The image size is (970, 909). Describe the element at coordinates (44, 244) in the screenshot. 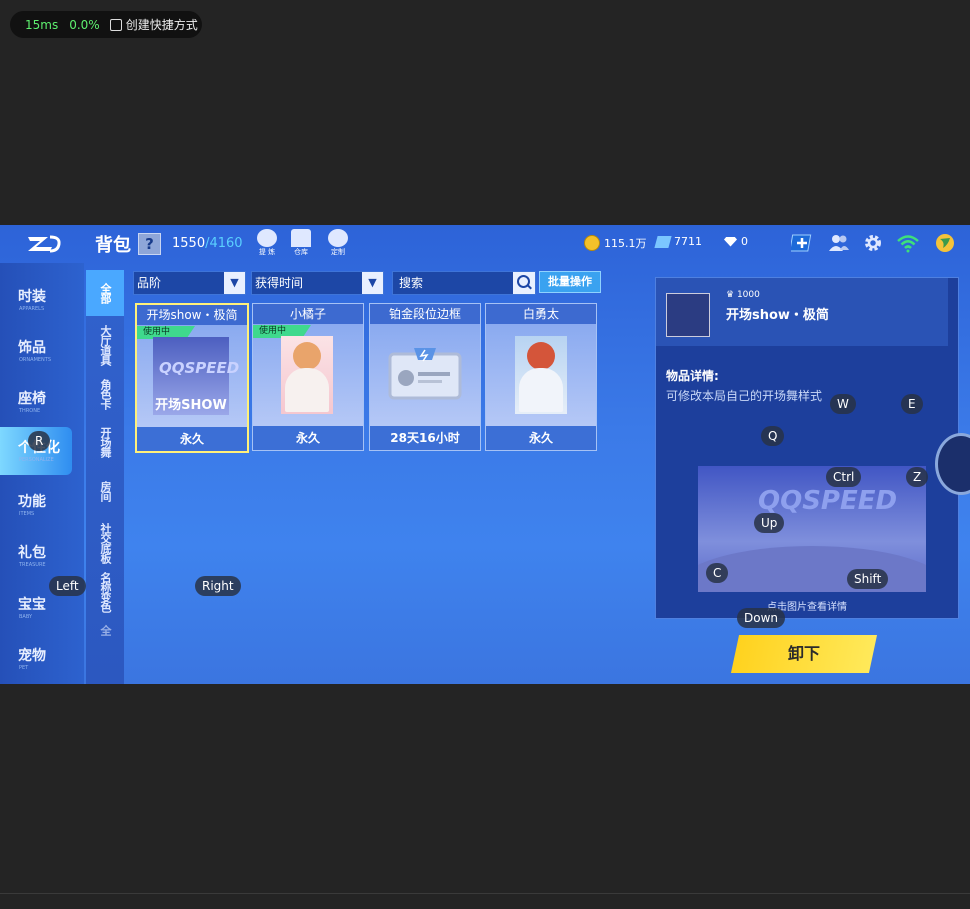

I see `game-logo` at that location.